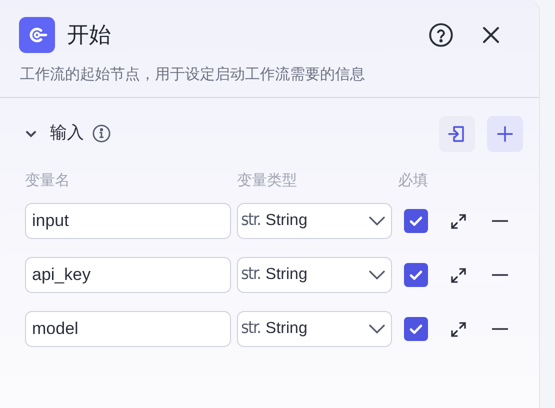 The image size is (555, 408). Describe the element at coordinates (128, 221) in the screenshot. I see `variable-name-field: input` at that location.